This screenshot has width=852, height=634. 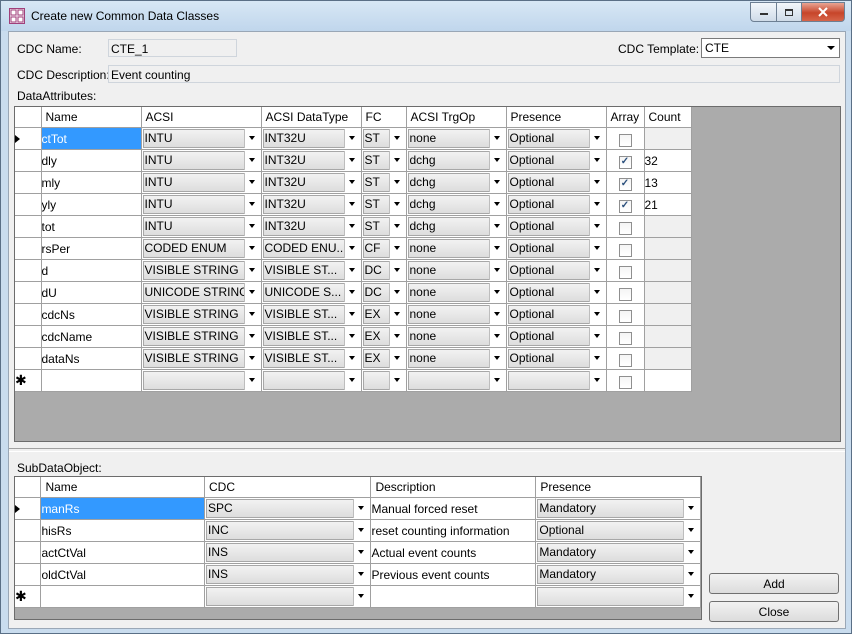 What do you see at coordinates (28, 380) in the screenshot?
I see `new-row-indicator-icon: ✱` at bounding box center [28, 380].